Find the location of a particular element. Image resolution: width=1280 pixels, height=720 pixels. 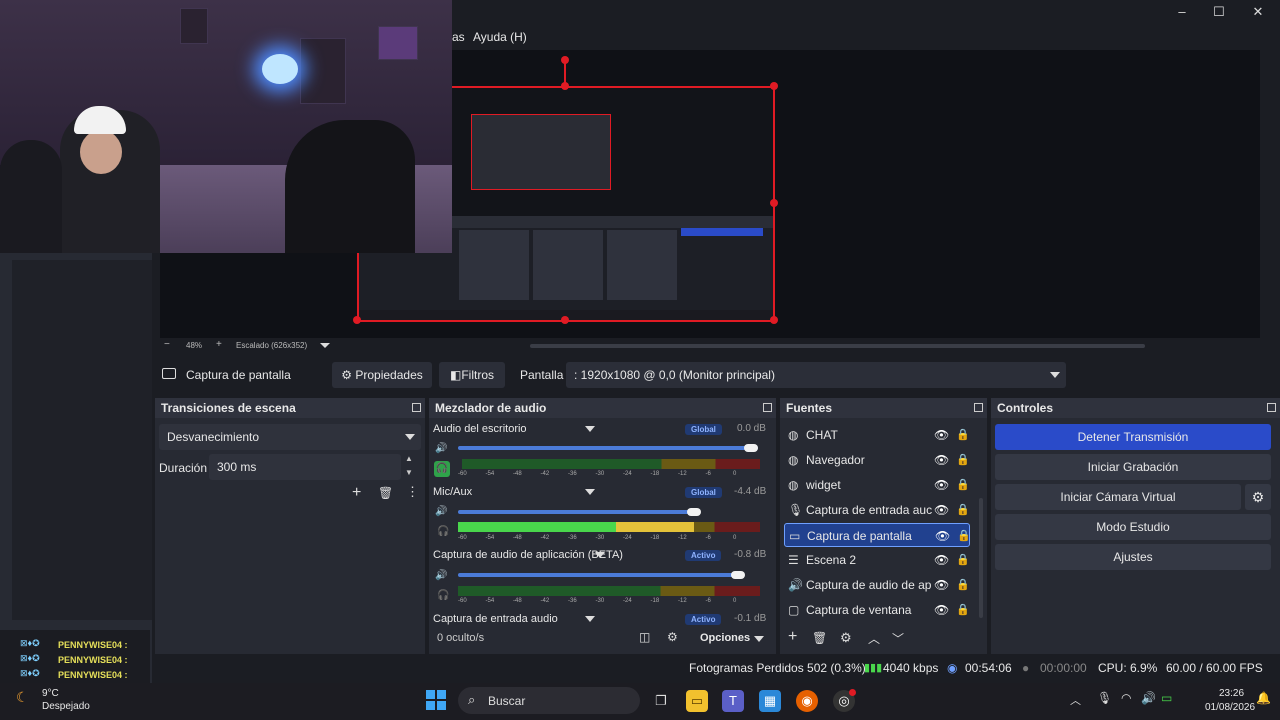

maximize-button: ☐ is located at coordinates (1219, 13).